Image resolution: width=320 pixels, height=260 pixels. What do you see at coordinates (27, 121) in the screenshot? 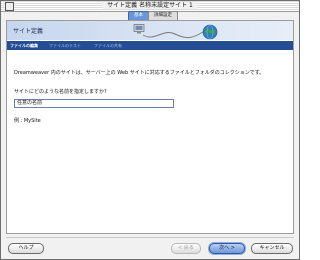
I see `site-name-example: 例 : MySite` at bounding box center [27, 121].